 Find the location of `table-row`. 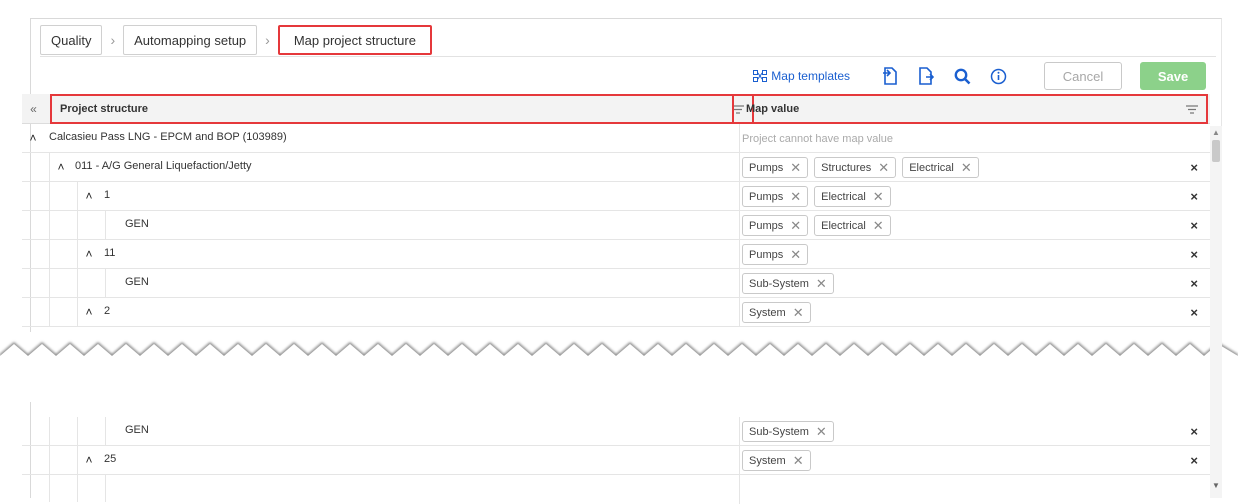

table-row is located at coordinates (616, 489).